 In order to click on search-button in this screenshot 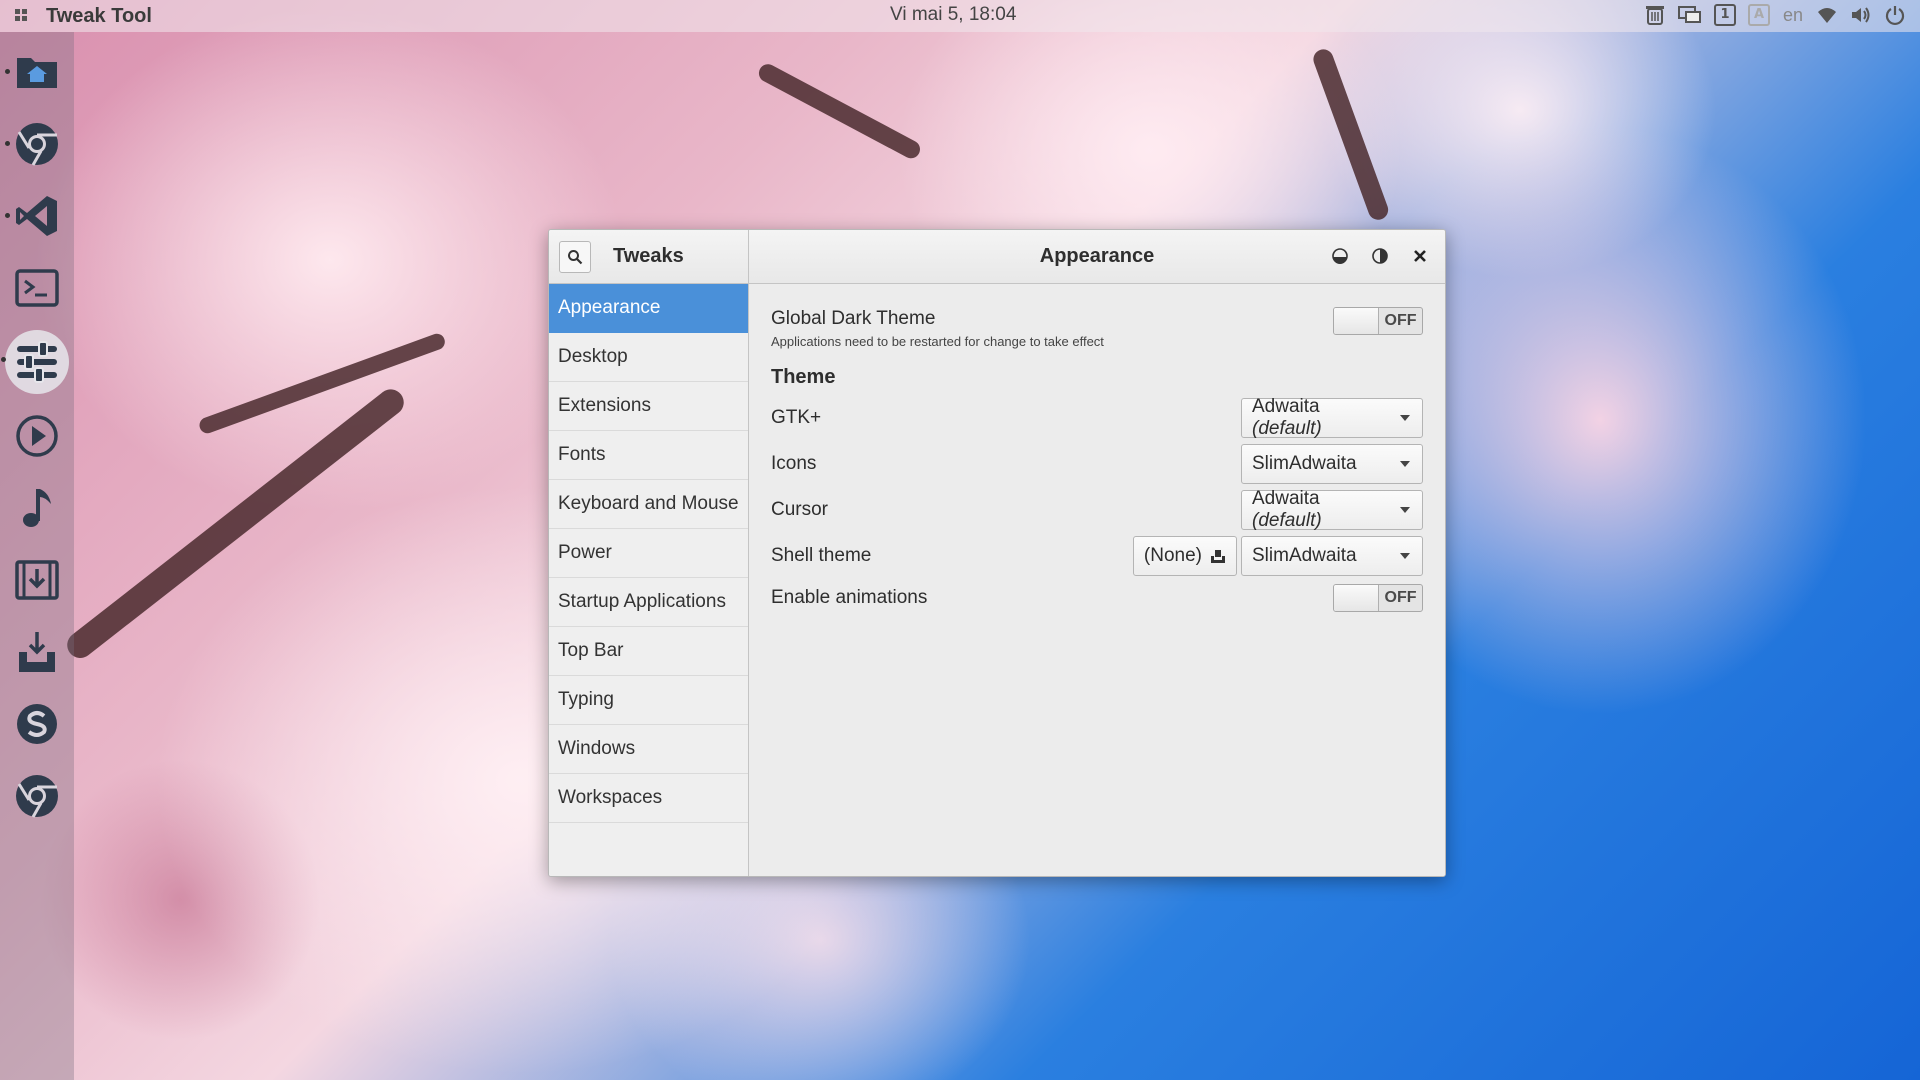, I will do `click(575, 256)`.